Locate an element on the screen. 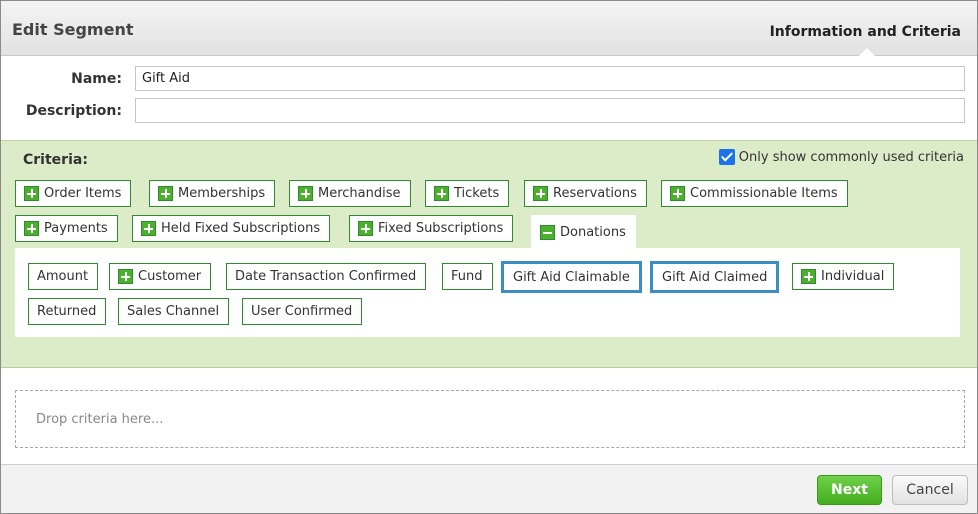  field-gift-aid-claimed: Gift Aid Claimed is located at coordinates (715, 277).